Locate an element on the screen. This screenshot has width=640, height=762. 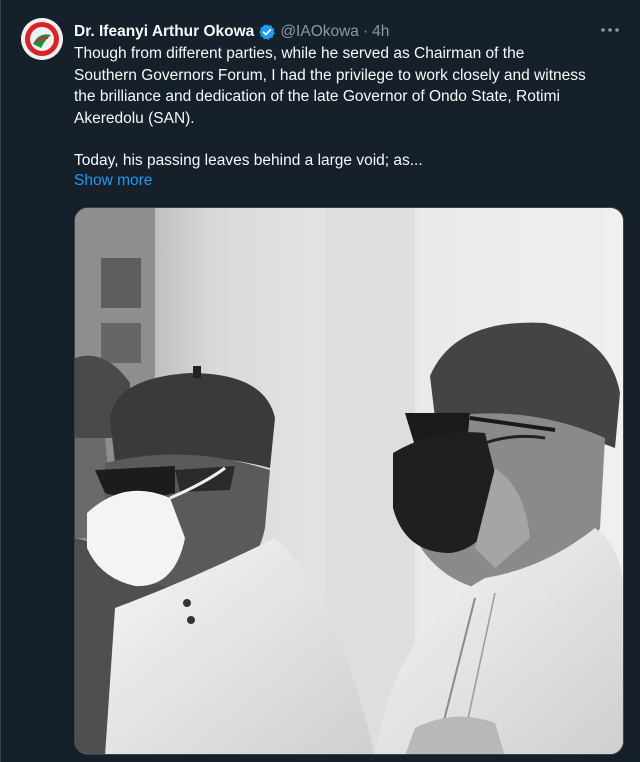
verified-badge-icon is located at coordinates (267, 32).